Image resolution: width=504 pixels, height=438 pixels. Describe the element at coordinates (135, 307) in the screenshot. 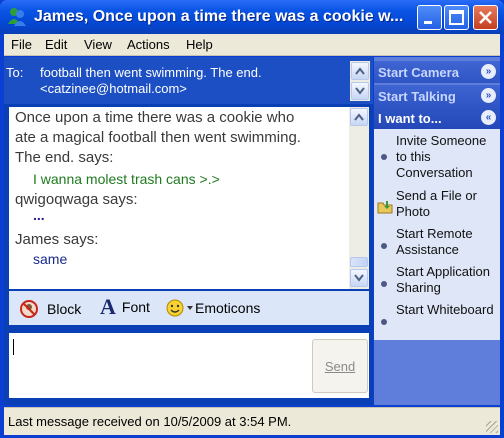

I see `font-label: Font` at that location.